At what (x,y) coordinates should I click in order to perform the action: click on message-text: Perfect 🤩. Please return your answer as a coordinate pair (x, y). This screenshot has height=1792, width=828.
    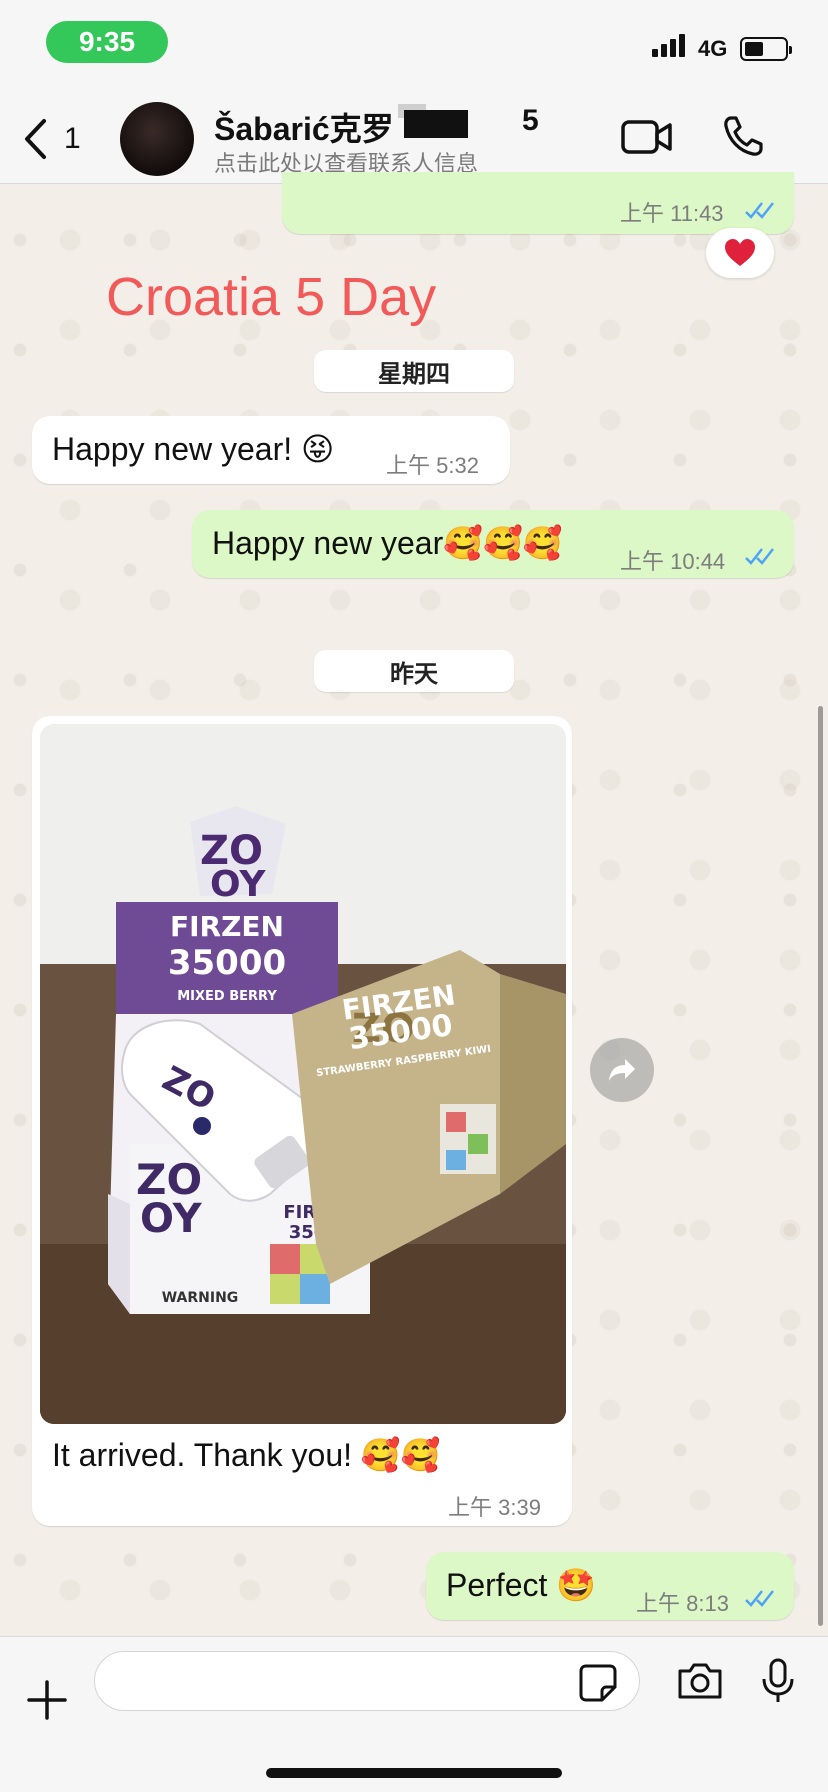
    Looking at the image, I should click on (521, 1585).